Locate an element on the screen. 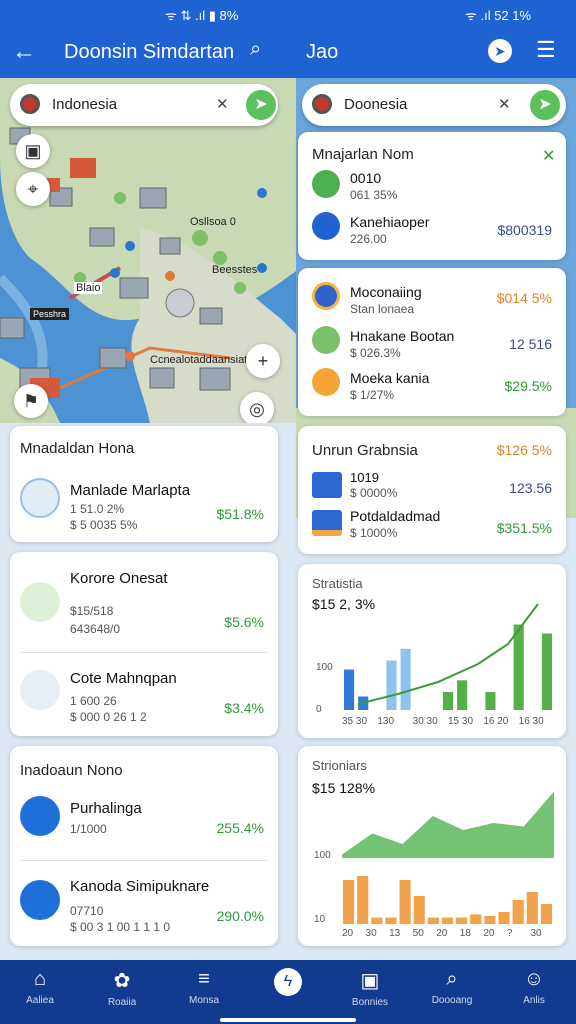  nav-label: Anlis is located at coordinates (534, 1000).